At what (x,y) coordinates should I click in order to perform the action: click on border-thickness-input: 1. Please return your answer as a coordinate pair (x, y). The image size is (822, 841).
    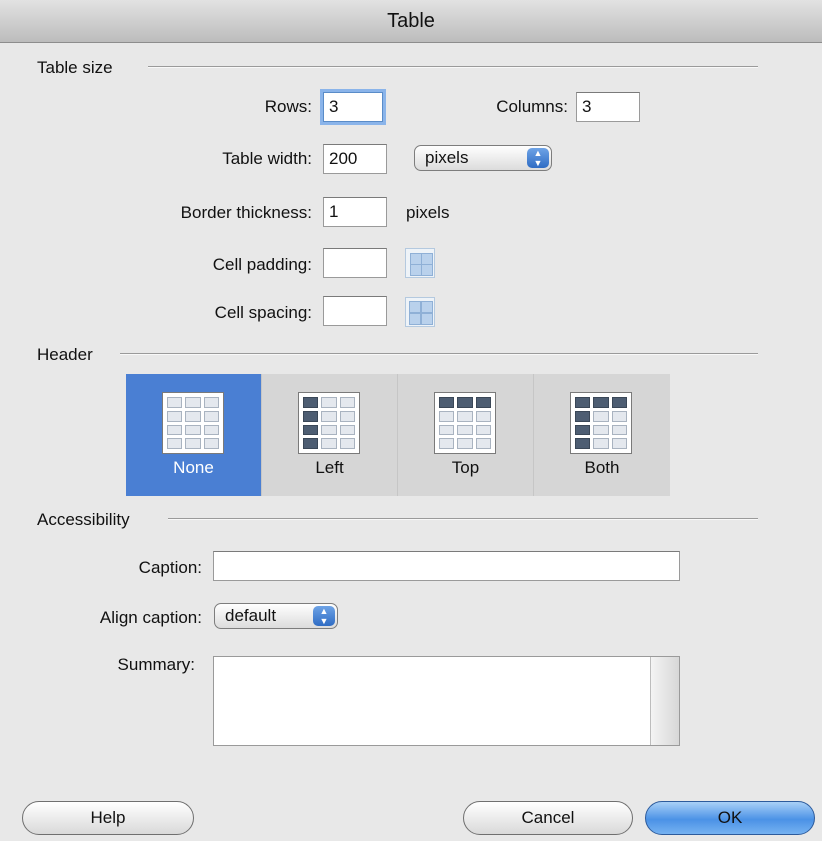
    Looking at the image, I should click on (355, 212).